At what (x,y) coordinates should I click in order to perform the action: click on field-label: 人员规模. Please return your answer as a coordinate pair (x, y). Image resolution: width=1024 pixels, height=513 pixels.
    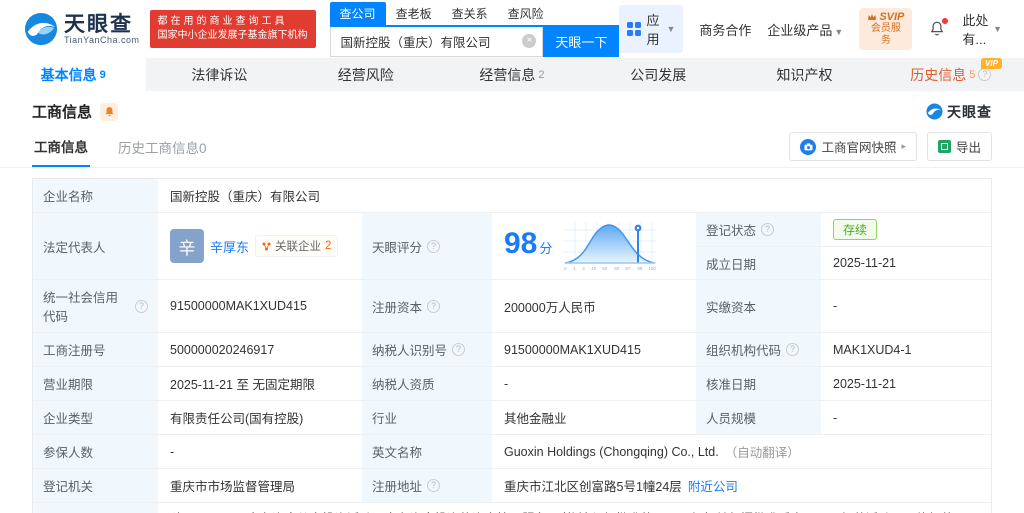
    Looking at the image, I should click on (758, 417).